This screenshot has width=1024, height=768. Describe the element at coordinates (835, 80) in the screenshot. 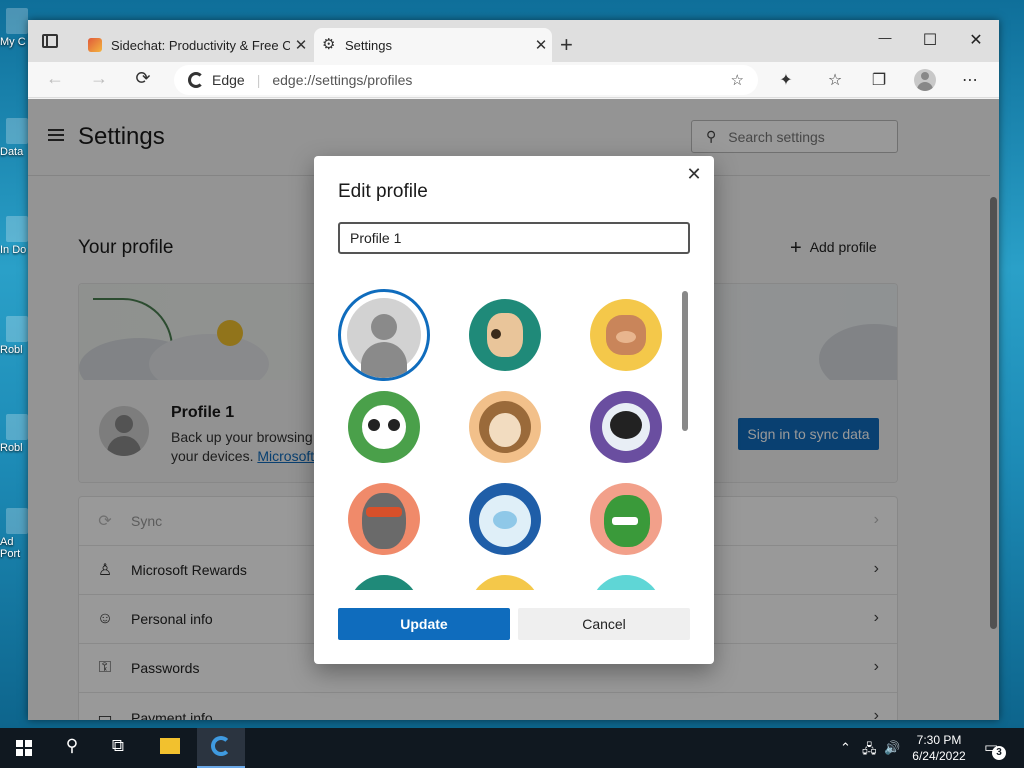

I see `favorites-icon: ☆` at that location.